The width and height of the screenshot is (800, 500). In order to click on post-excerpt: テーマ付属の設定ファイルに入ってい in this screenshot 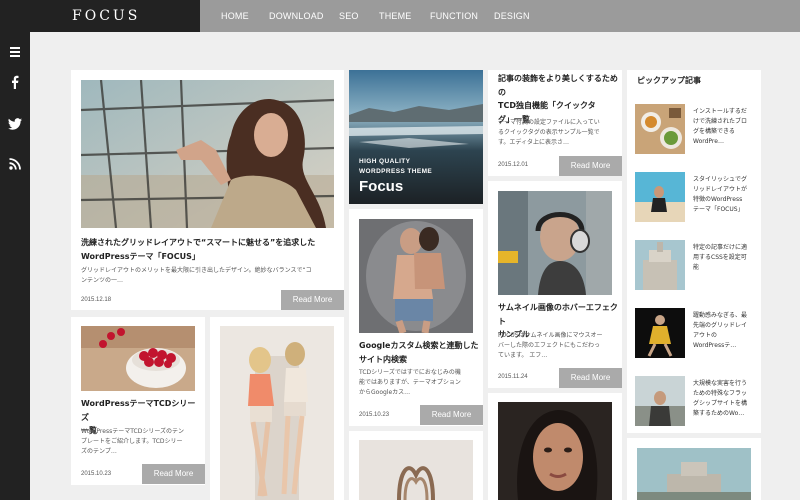, I will do `click(549, 122)`.